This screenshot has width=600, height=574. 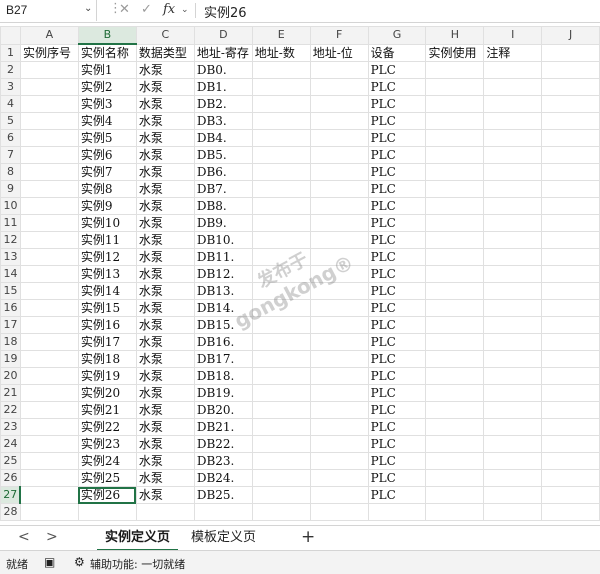 I want to click on cell: 设备, so click(x=397, y=52).